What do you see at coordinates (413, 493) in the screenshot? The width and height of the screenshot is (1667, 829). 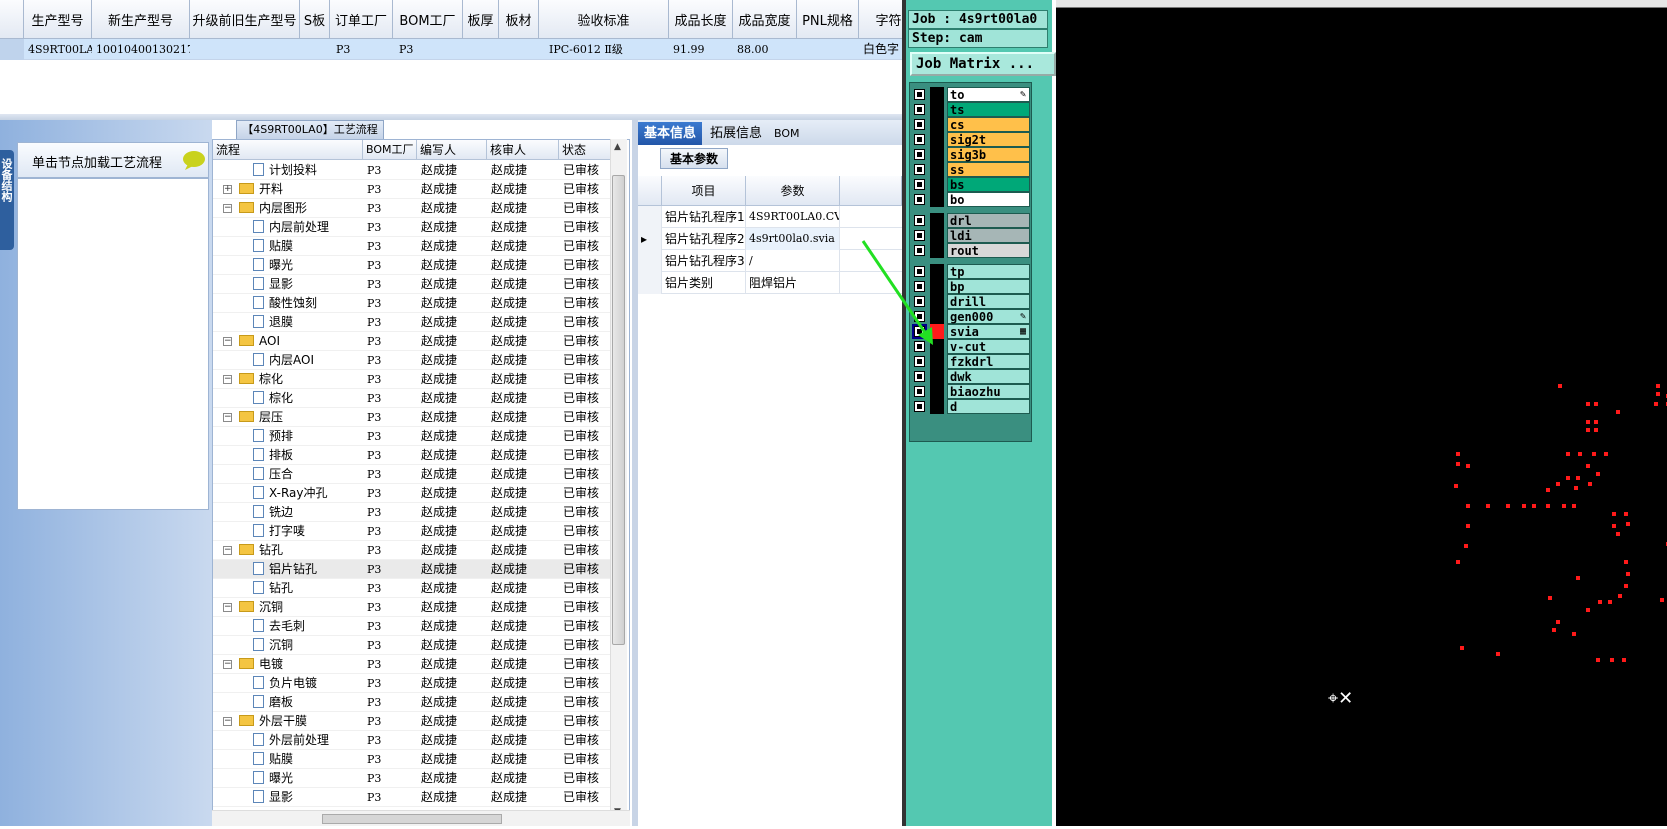 I see `tree-row: X-Ray冲孔 P3 赵成捷 赵成捷 已审核` at bounding box center [413, 493].